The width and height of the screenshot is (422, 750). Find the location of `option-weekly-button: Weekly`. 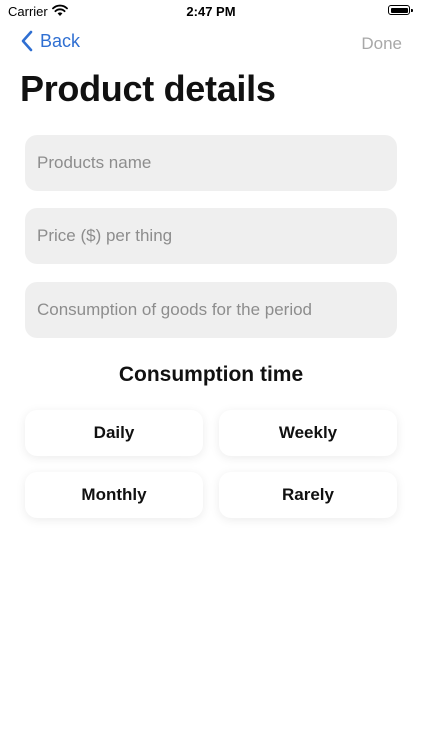

option-weekly-button: Weekly is located at coordinates (308, 433).